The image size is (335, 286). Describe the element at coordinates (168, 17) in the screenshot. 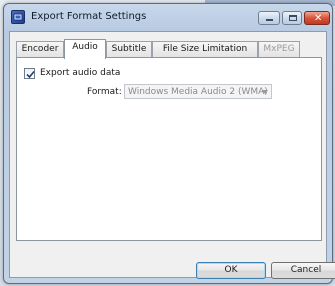

I see `title-bar: Export Format Settings ✕` at that location.